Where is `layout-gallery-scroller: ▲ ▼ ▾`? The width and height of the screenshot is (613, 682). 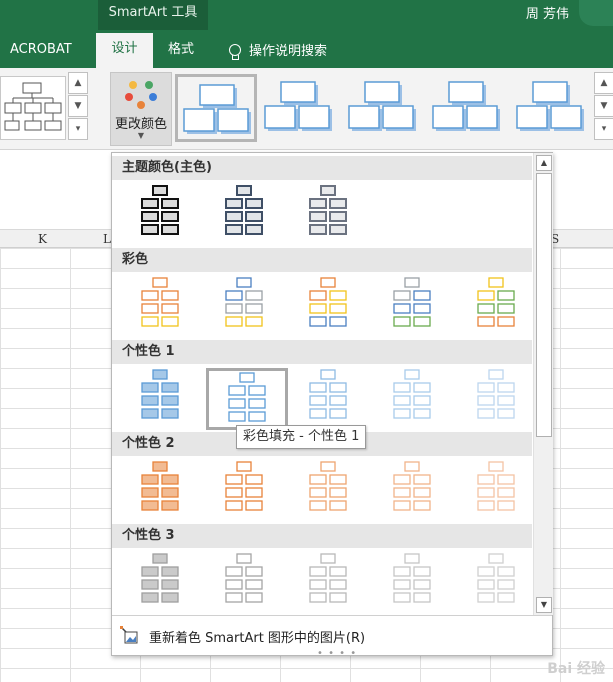
layout-gallery-scroller: ▲ ▼ ▾ is located at coordinates (78, 107).